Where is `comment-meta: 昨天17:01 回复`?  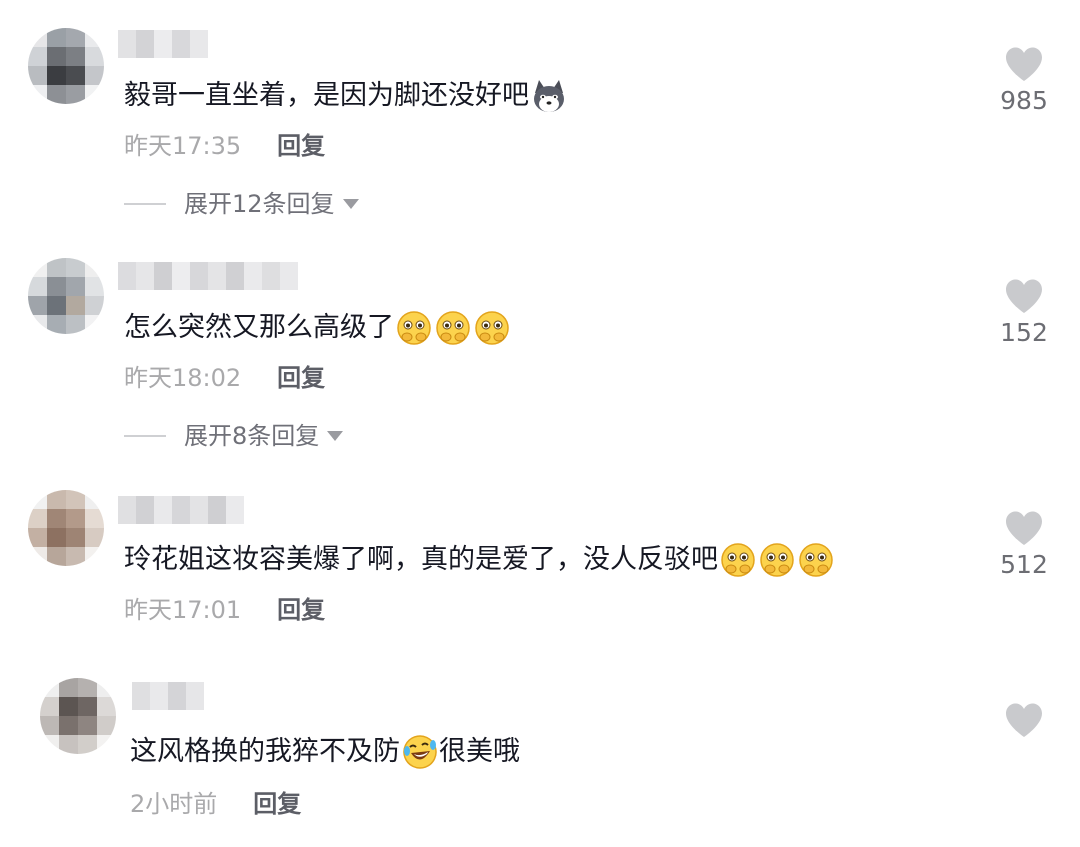 comment-meta: 昨天17:01 回复 is located at coordinates (224, 610).